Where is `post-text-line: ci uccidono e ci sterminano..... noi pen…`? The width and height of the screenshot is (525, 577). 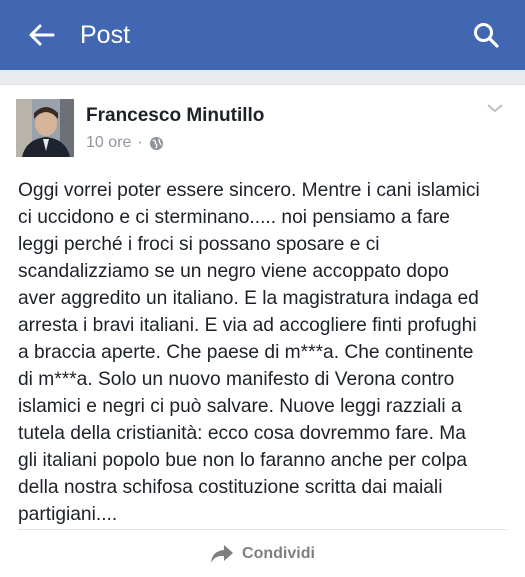 post-text-line: ci uccidono e ci sterminano..... noi pen… is located at coordinates (234, 217).